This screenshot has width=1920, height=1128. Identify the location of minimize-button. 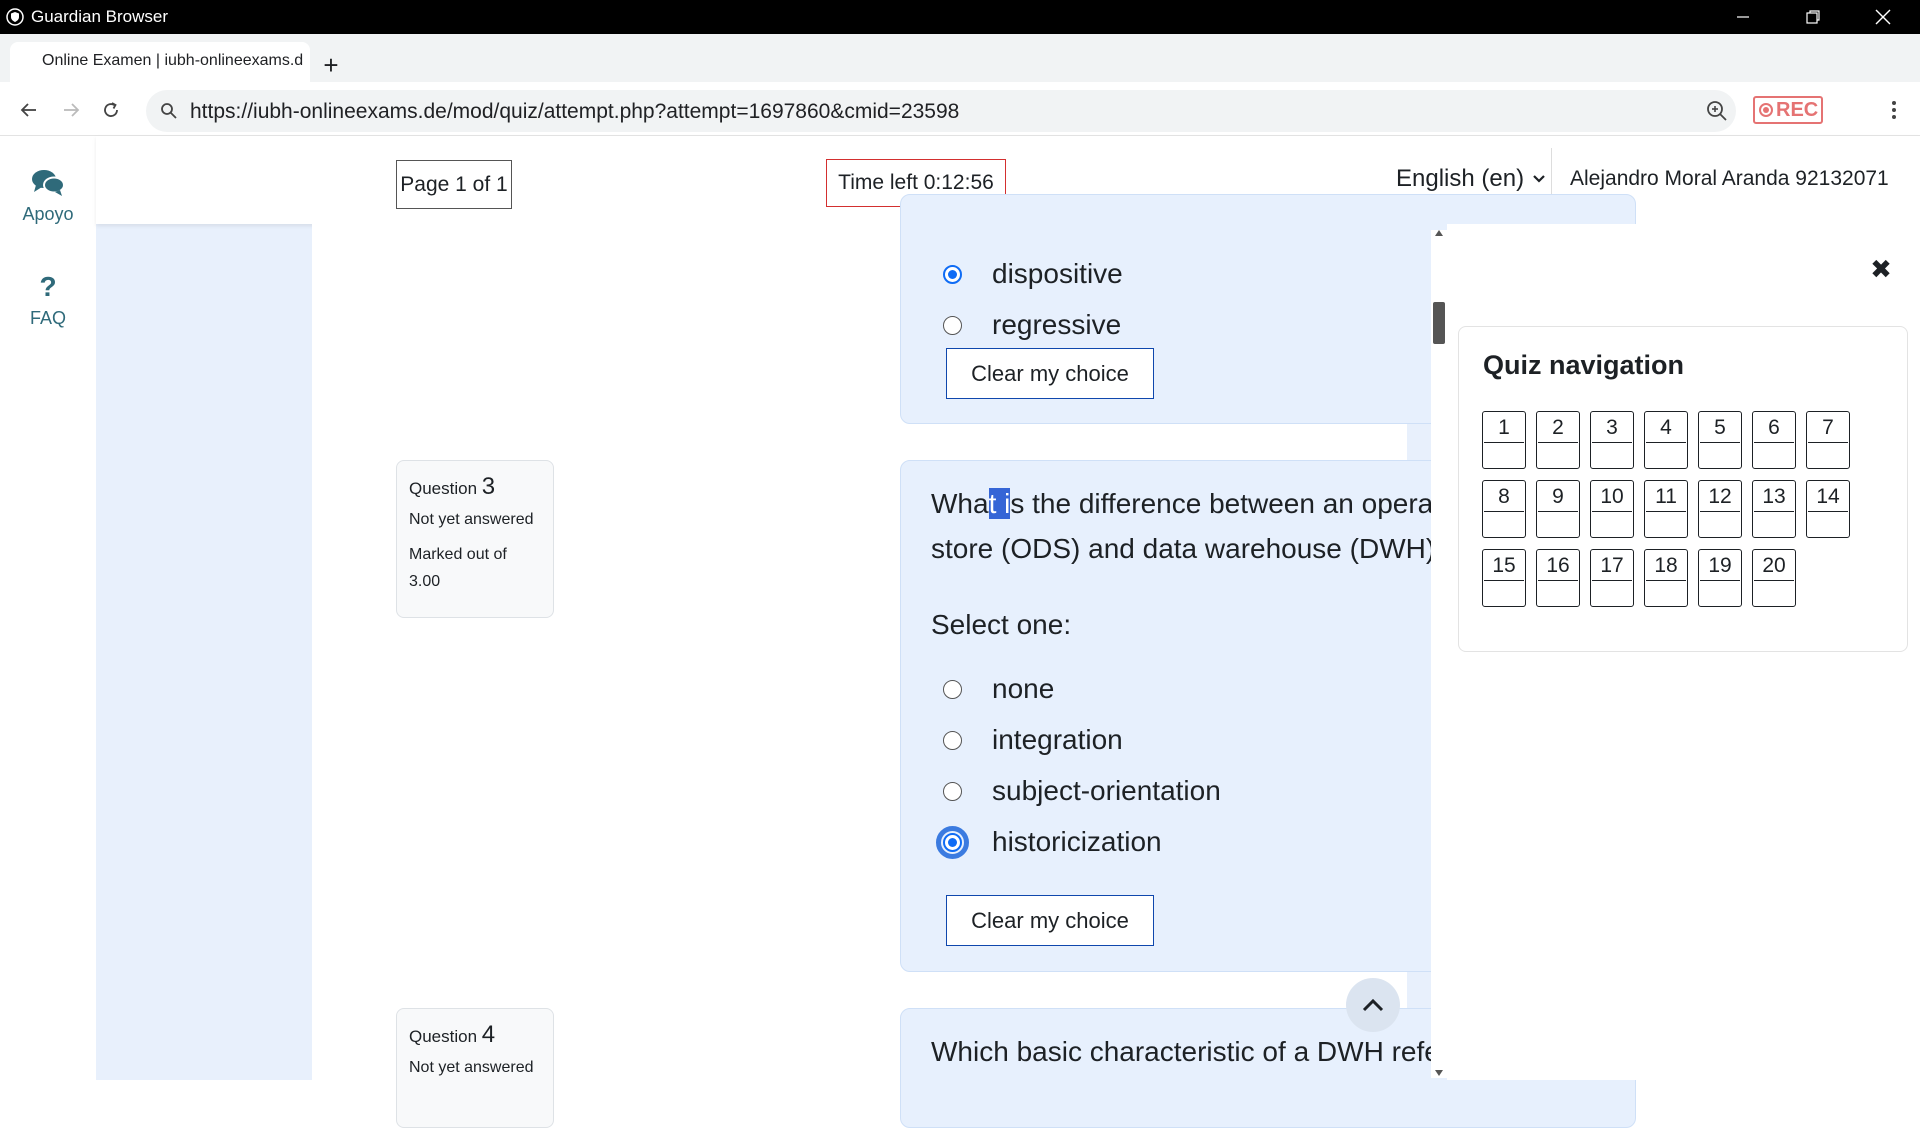
(1743, 17).